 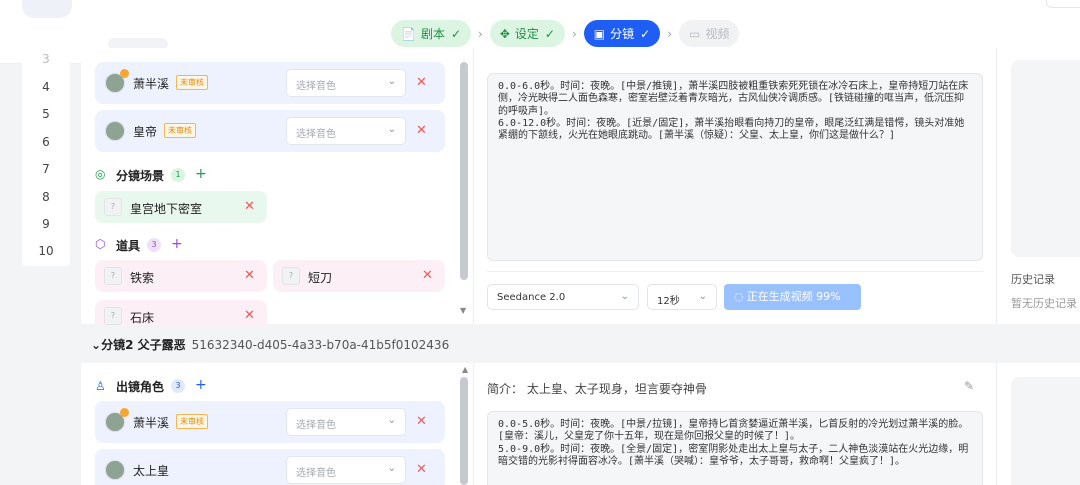 What do you see at coordinates (151, 471) in the screenshot?
I see `role-name: 太上皇` at bounding box center [151, 471].